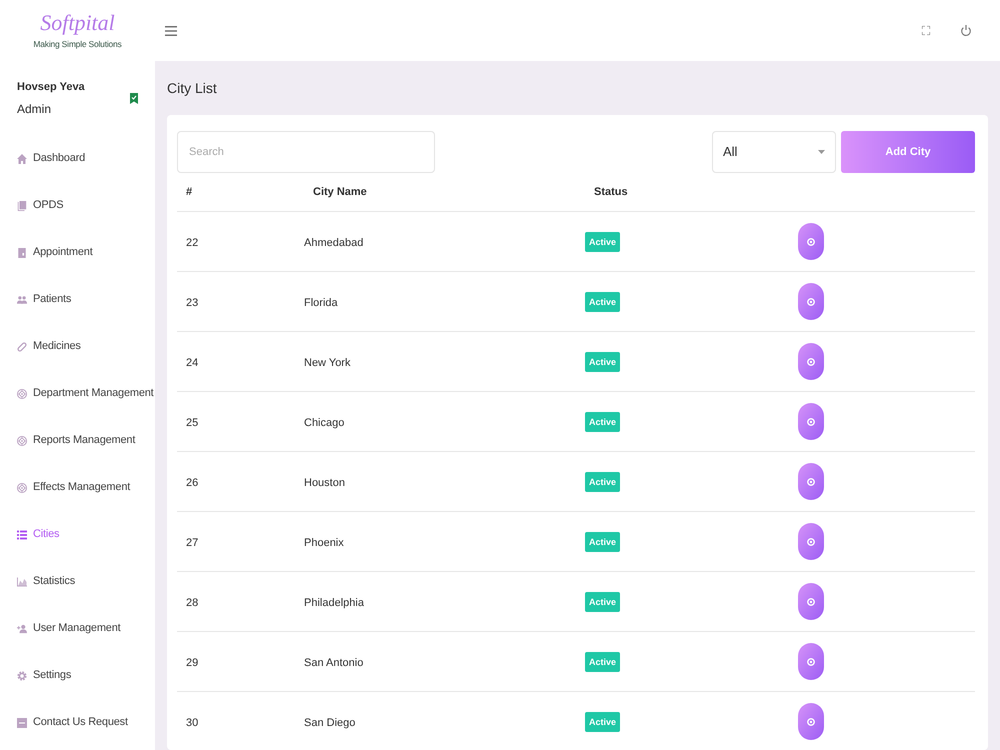 The image size is (1000, 750). Describe the element at coordinates (192, 662) in the screenshot. I see `id-cell: 29` at that location.